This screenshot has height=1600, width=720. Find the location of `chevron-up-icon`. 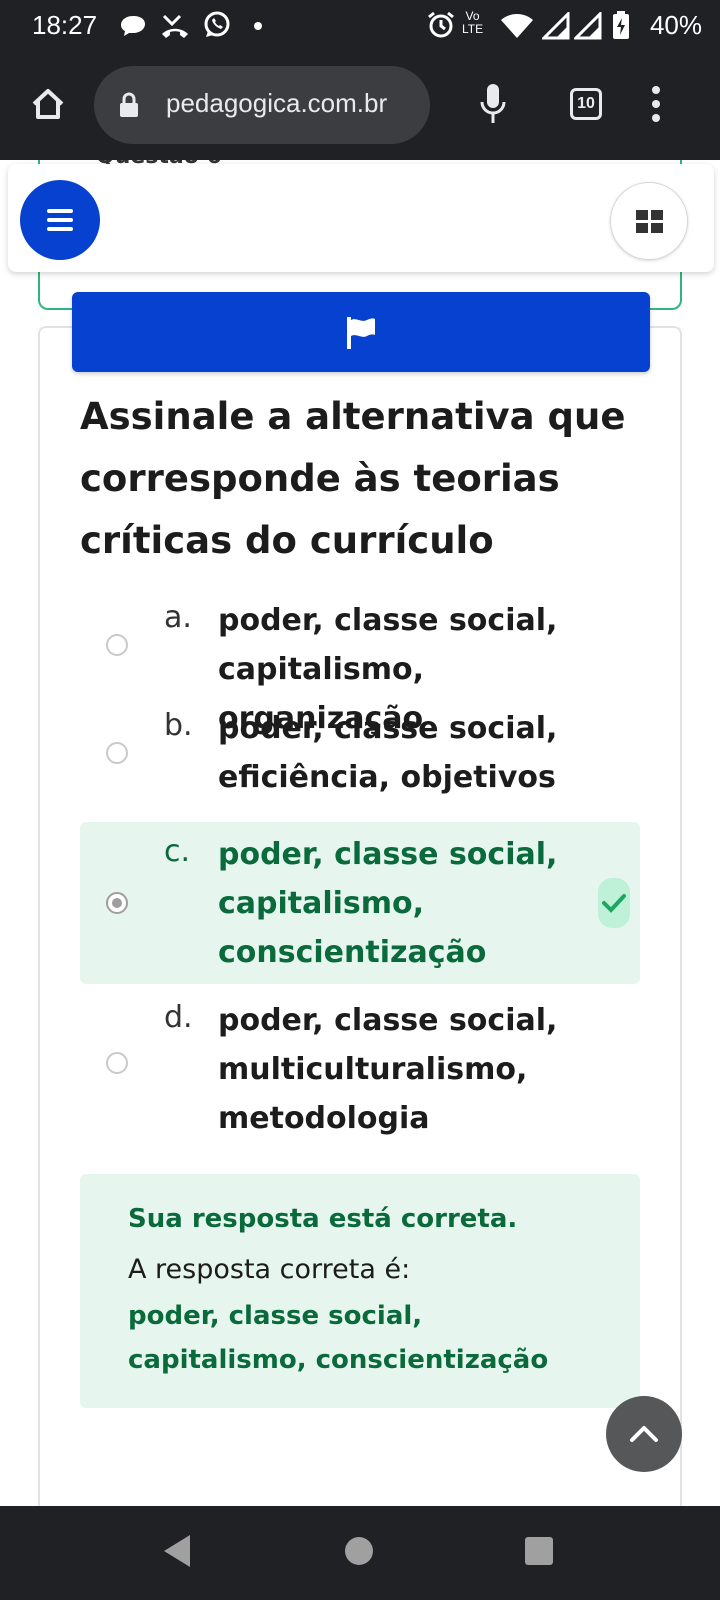

chevron-up-icon is located at coordinates (644, 1434).